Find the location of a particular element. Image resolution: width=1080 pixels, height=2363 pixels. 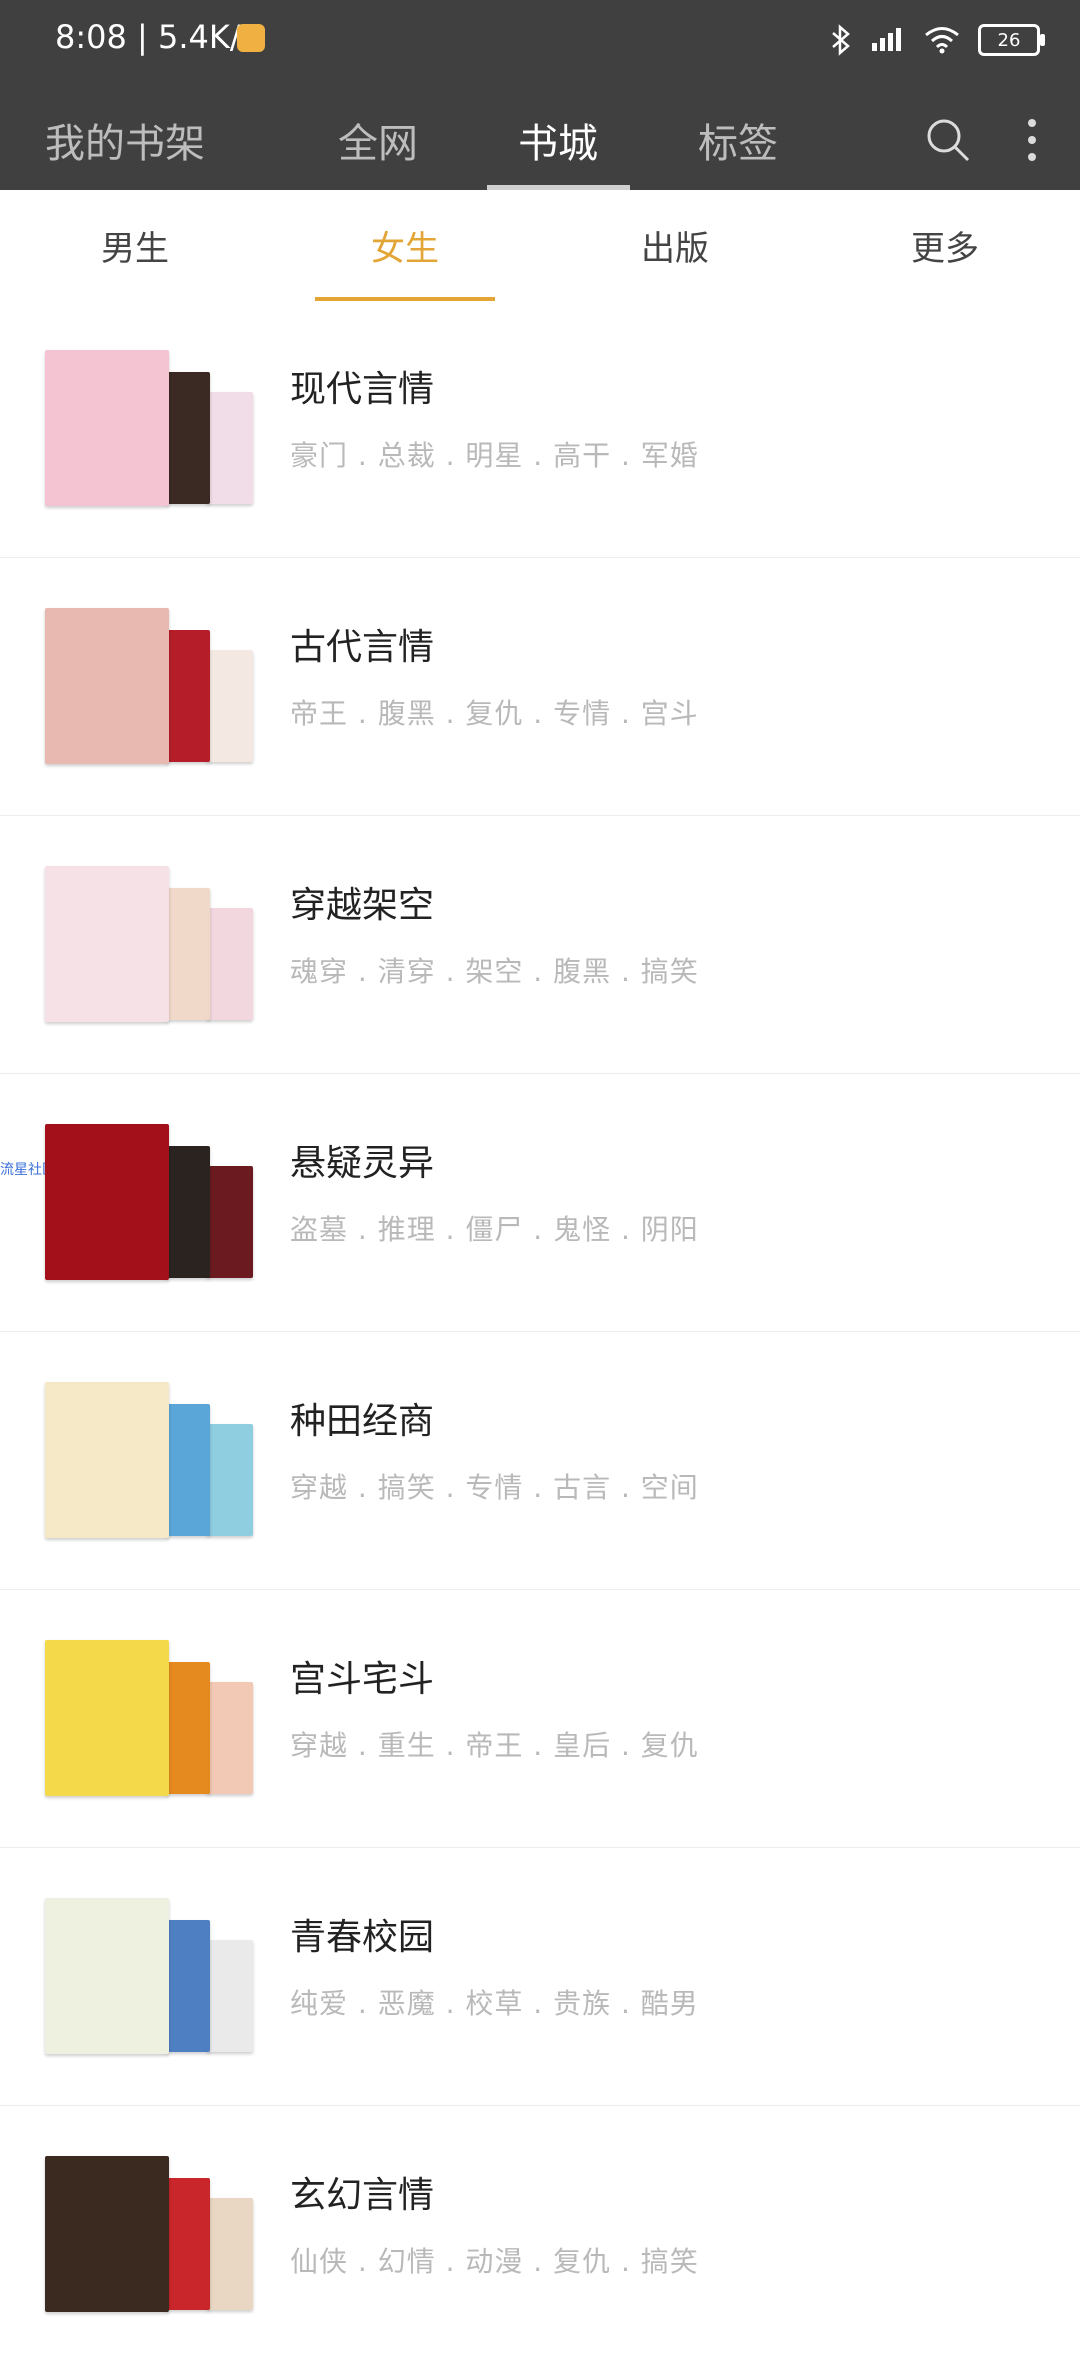

subtab-label: 男生 is located at coordinates (135, 248).